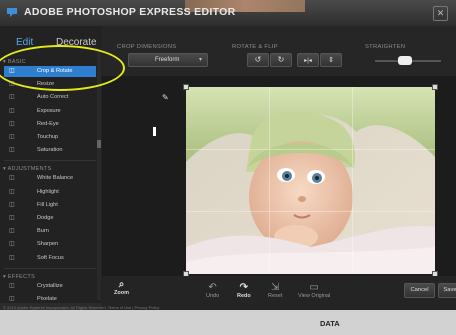 This screenshot has height=335, width=456. I want to click on sidebar-item-auto-correct: ◫ Auto Correct, so click(50, 97).